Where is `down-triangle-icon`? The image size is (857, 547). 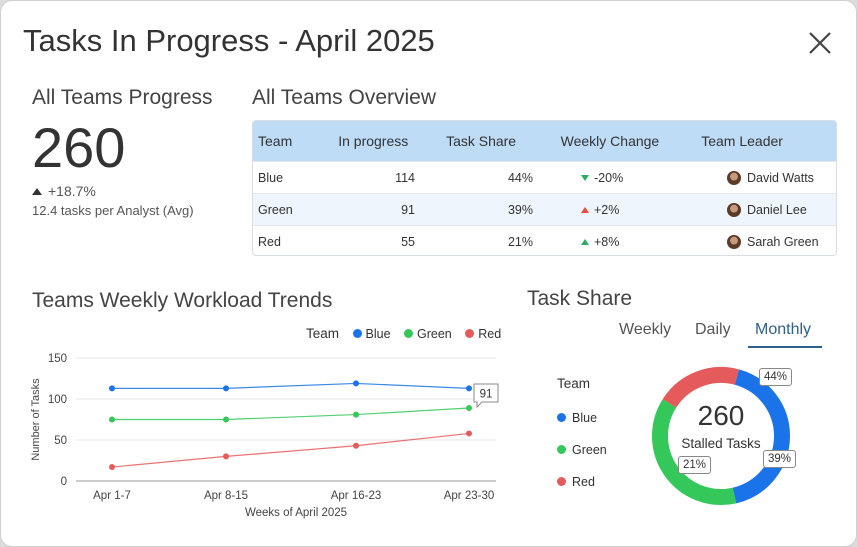
down-triangle-icon is located at coordinates (585, 177).